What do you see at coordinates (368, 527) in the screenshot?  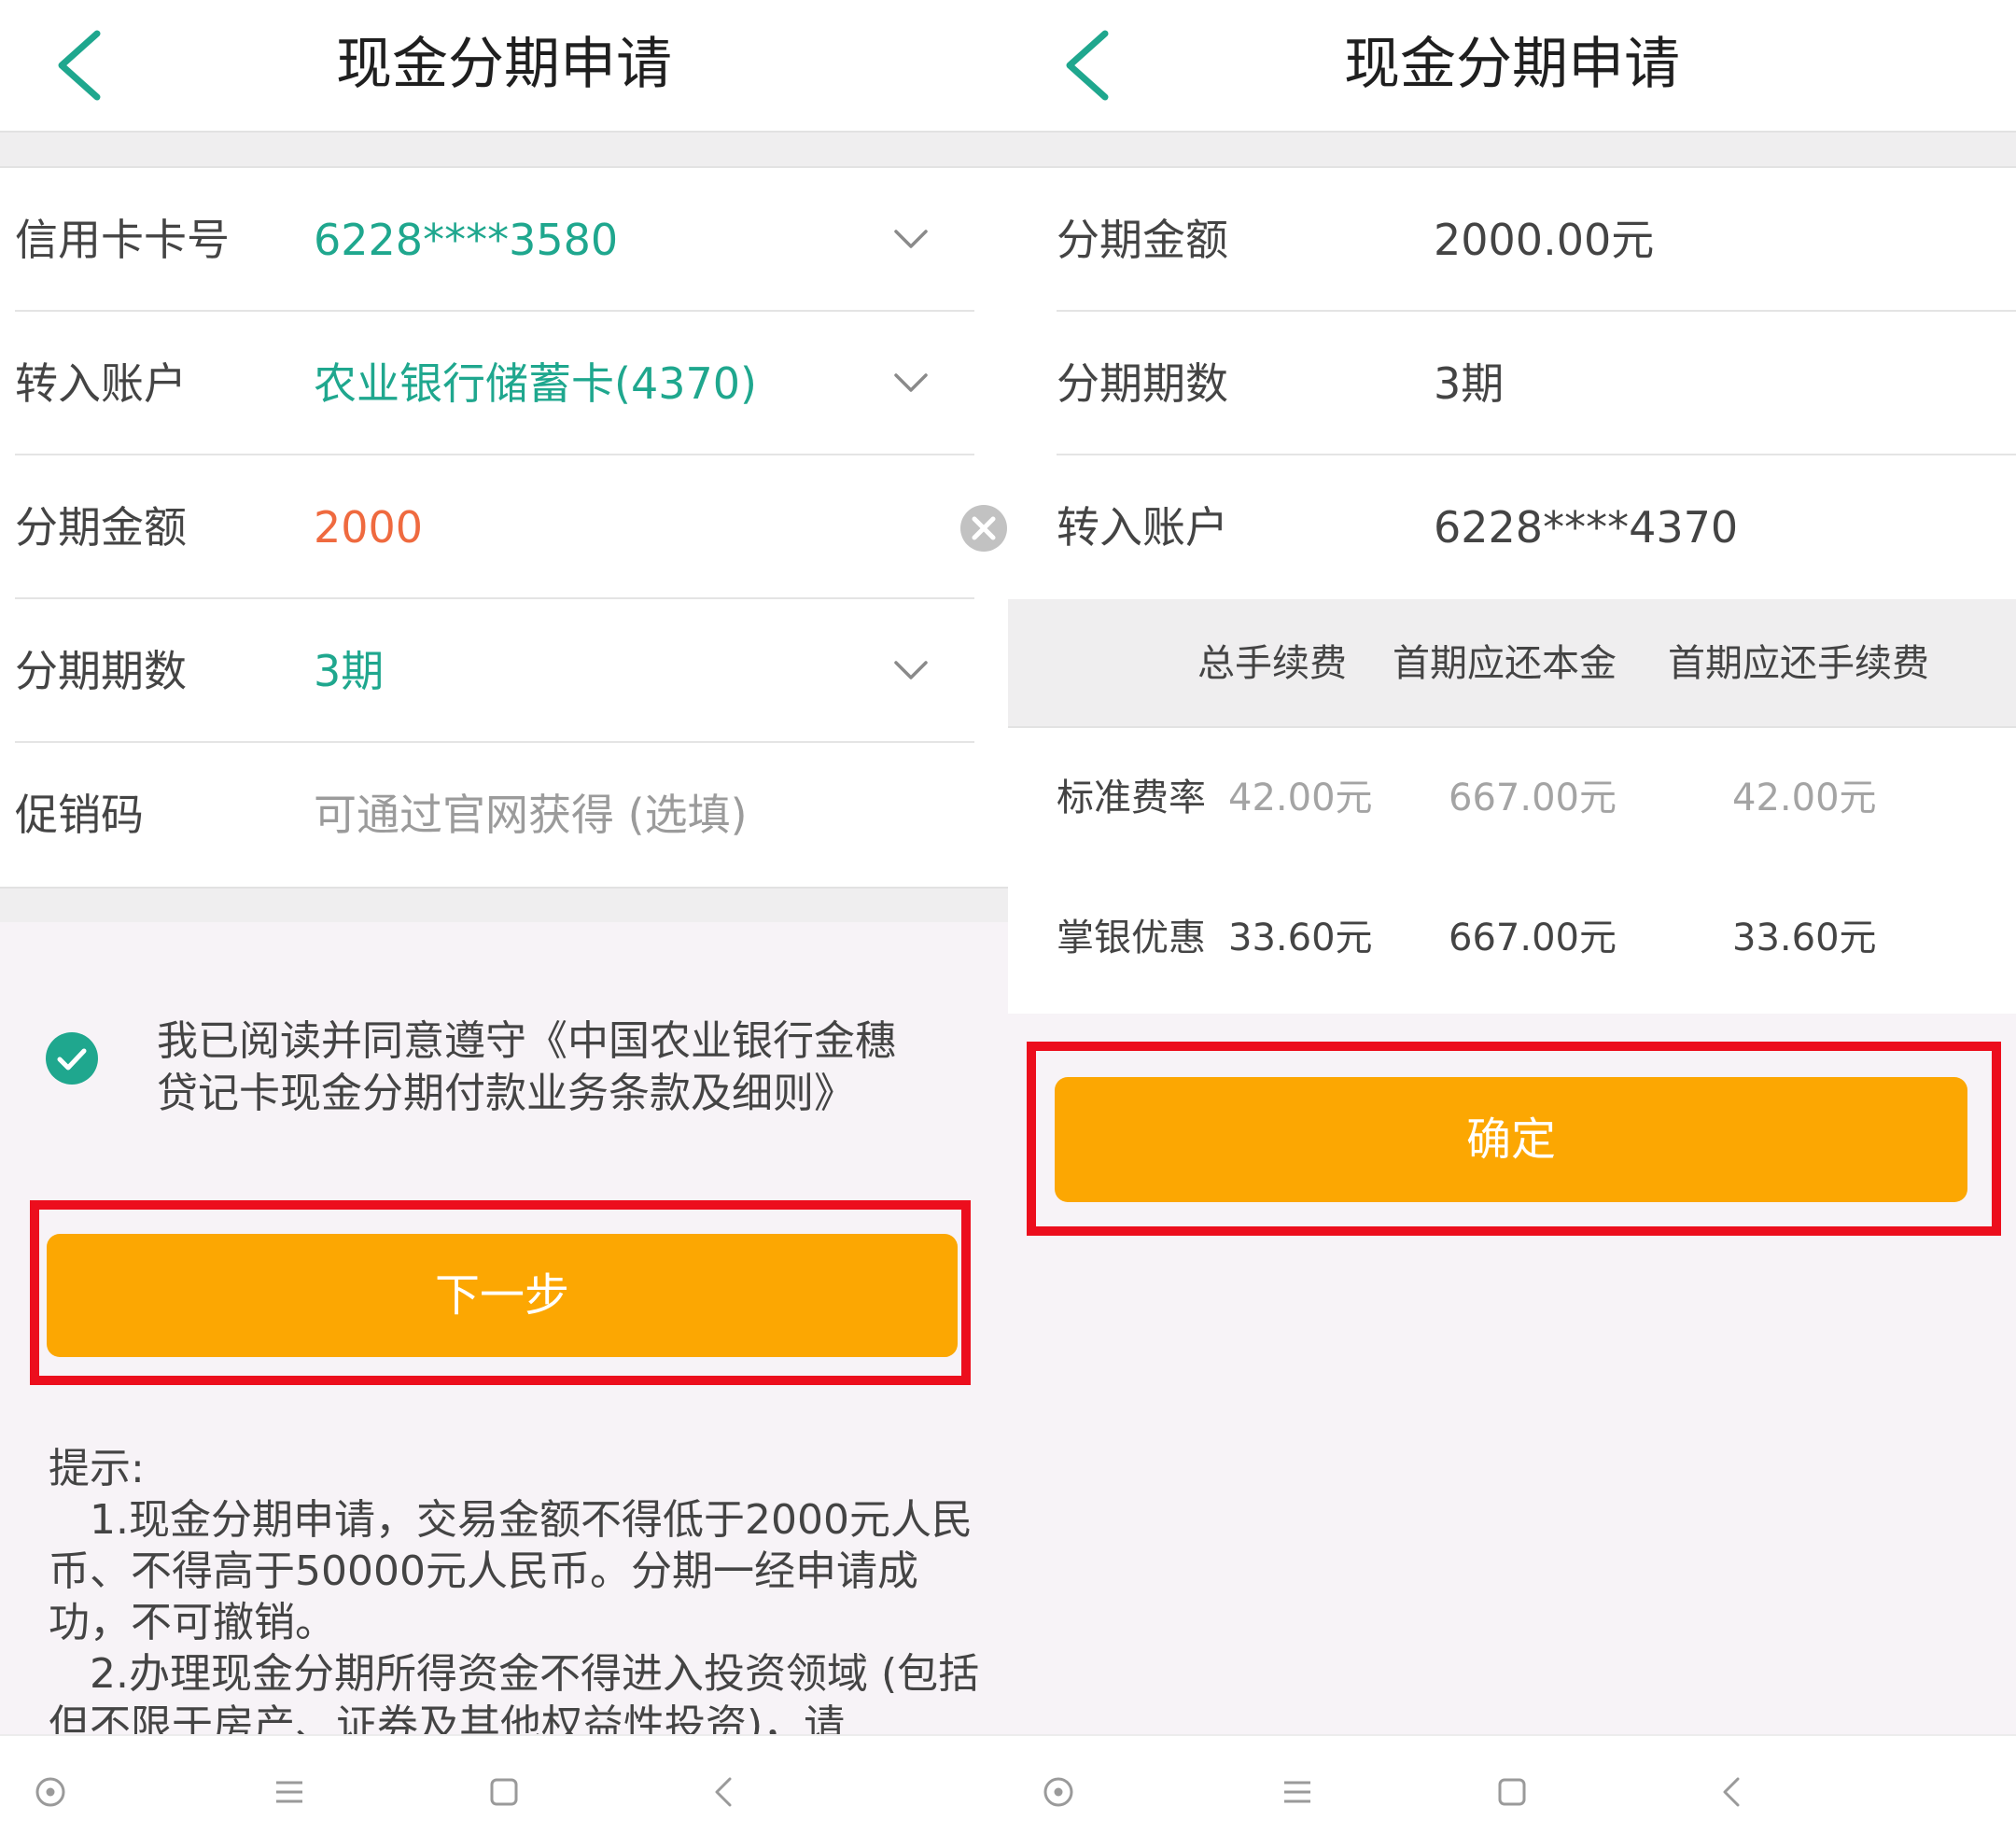 I see `amount-input: 2000` at bounding box center [368, 527].